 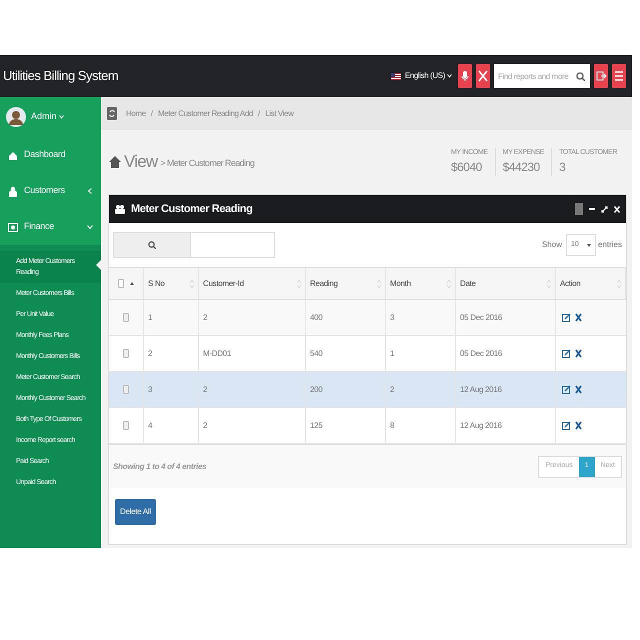 I want to click on table-cell: 4, so click(x=150, y=426).